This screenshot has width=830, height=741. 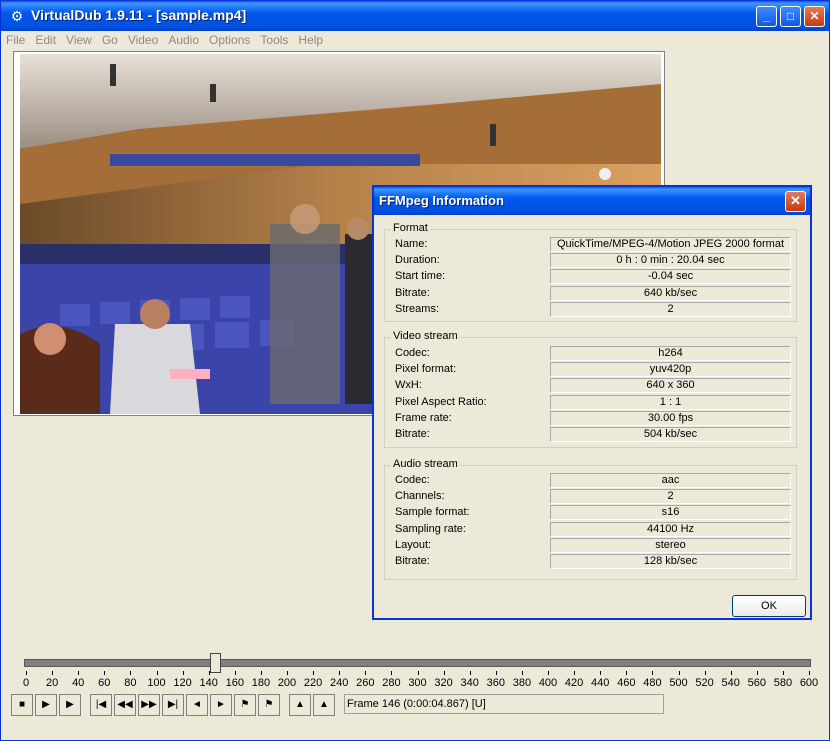 What do you see at coordinates (670, 309) in the screenshot?
I see `format-field-value: 2` at bounding box center [670, 309].